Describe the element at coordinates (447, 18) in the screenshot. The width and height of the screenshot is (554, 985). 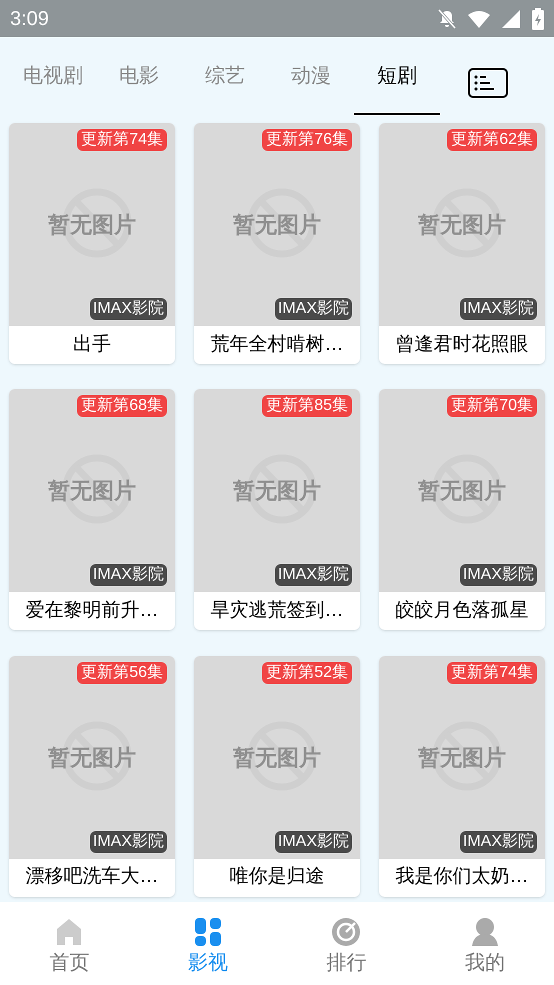
I see `bell-off-icon` at that location.